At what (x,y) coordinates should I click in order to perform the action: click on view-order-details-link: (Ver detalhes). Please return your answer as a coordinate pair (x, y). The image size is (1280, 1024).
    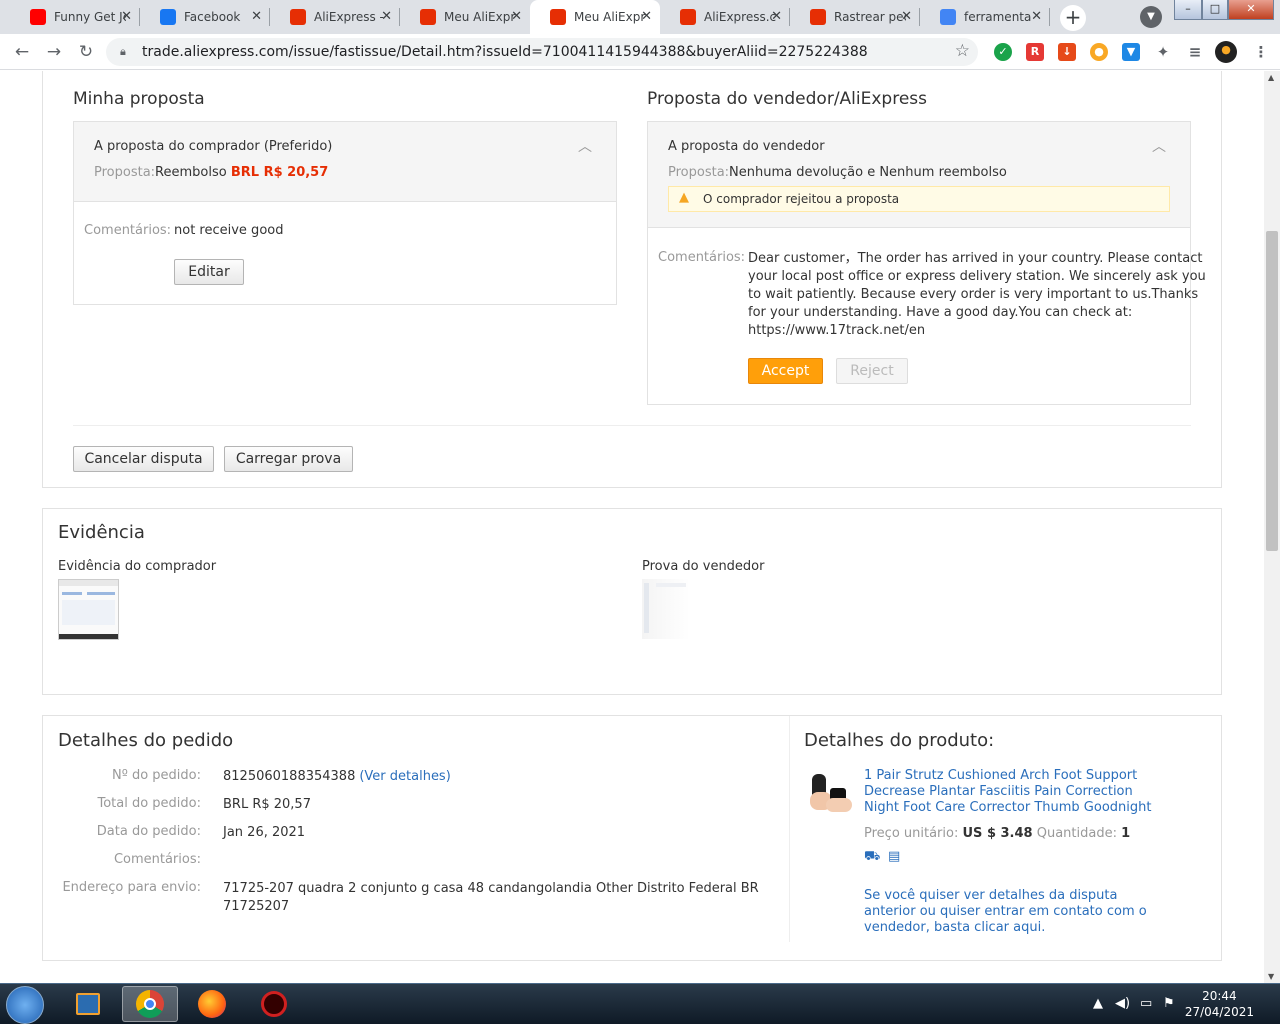
    Looking at the image, I should click on (404, 776).